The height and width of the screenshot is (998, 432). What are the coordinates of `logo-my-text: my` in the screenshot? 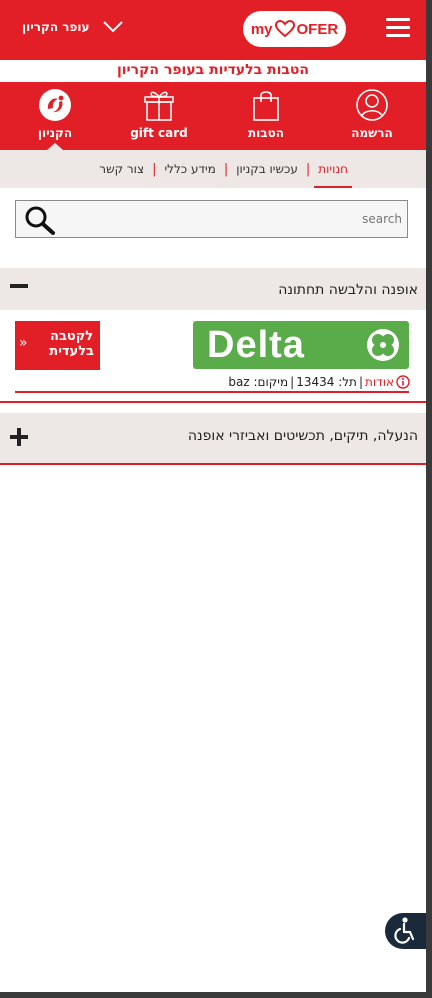 It's located at (261, 29).